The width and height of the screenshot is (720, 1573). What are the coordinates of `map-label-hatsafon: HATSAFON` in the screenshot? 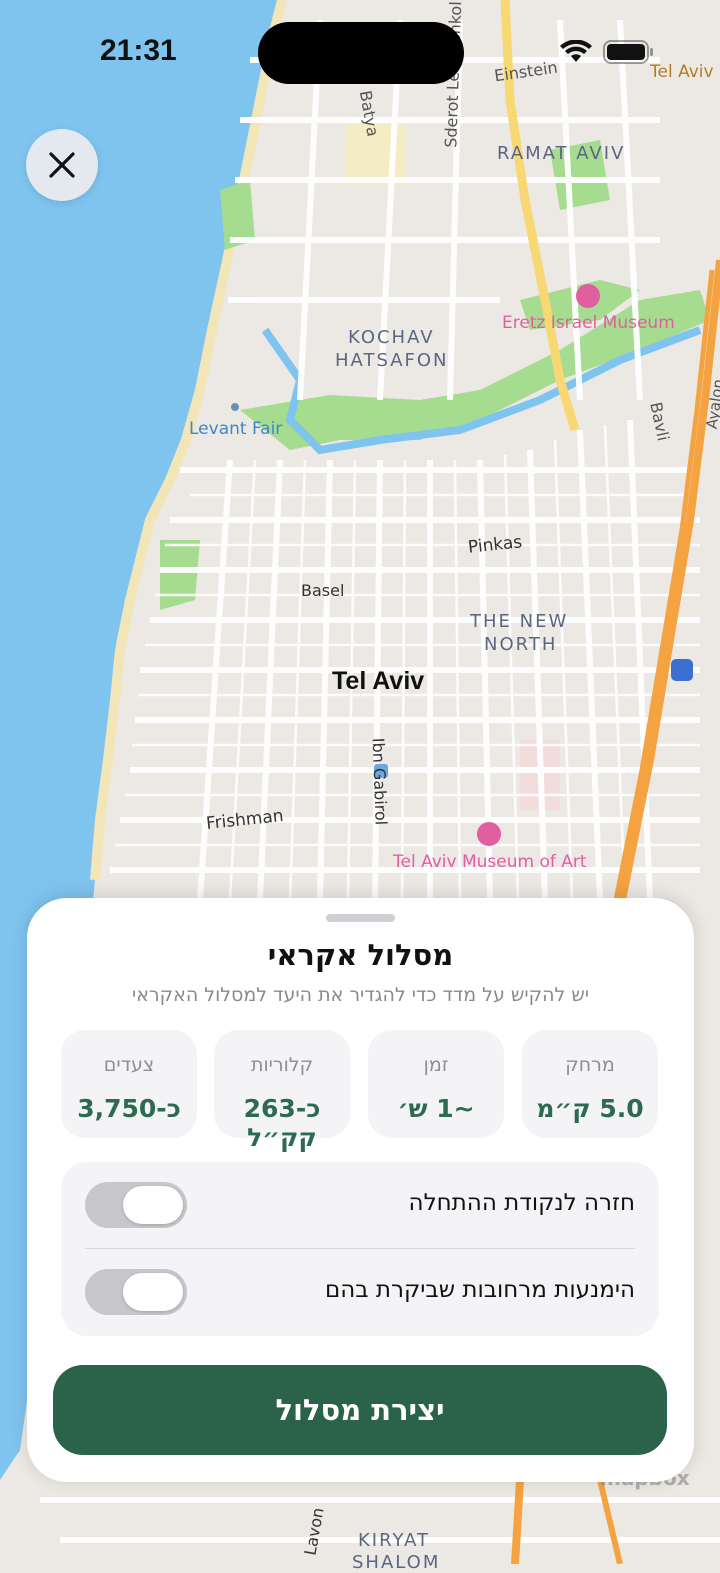 It's located at (392, 360).